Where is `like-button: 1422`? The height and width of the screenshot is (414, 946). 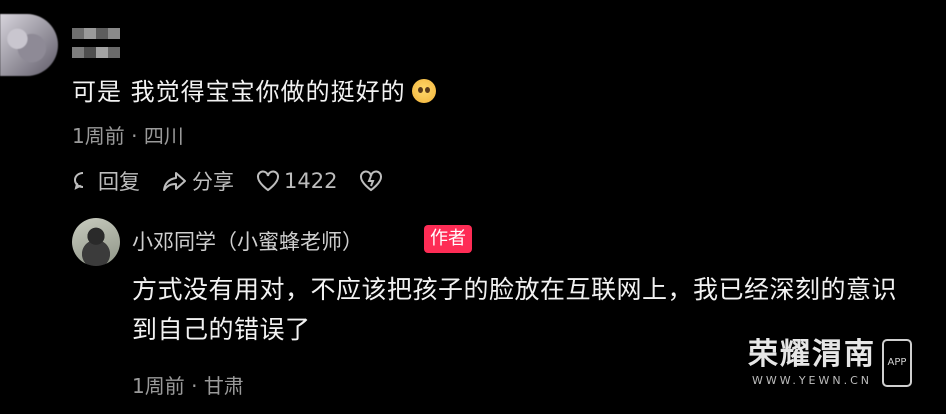 like-button: 1422 is located at coordinates (296, 181).